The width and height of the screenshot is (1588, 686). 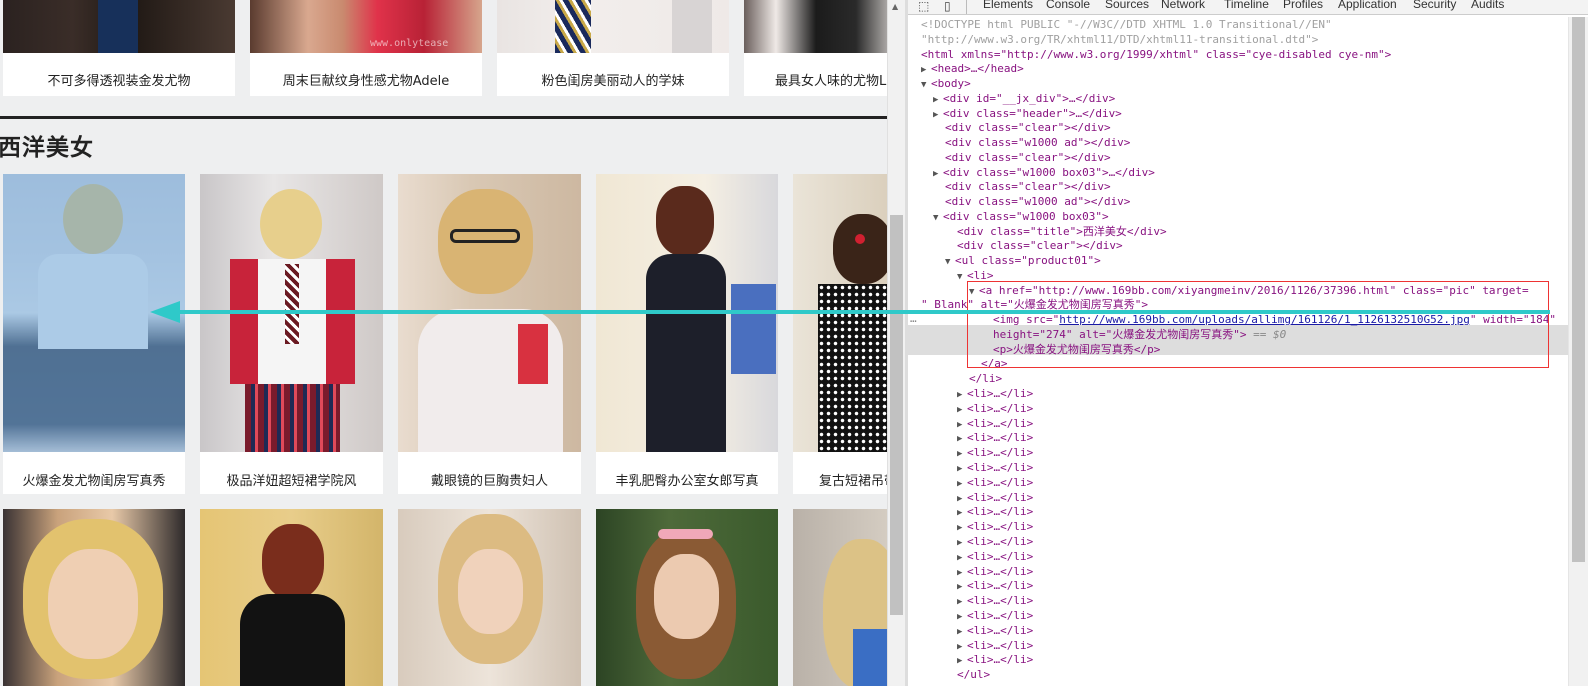 I want to click on body-node: <body>, so click(x=951, y=83).